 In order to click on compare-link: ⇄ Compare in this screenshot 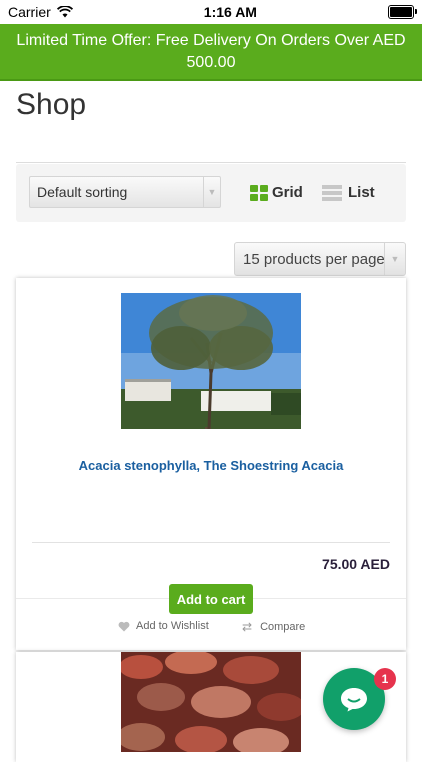, I will do `click(273, 627)`.